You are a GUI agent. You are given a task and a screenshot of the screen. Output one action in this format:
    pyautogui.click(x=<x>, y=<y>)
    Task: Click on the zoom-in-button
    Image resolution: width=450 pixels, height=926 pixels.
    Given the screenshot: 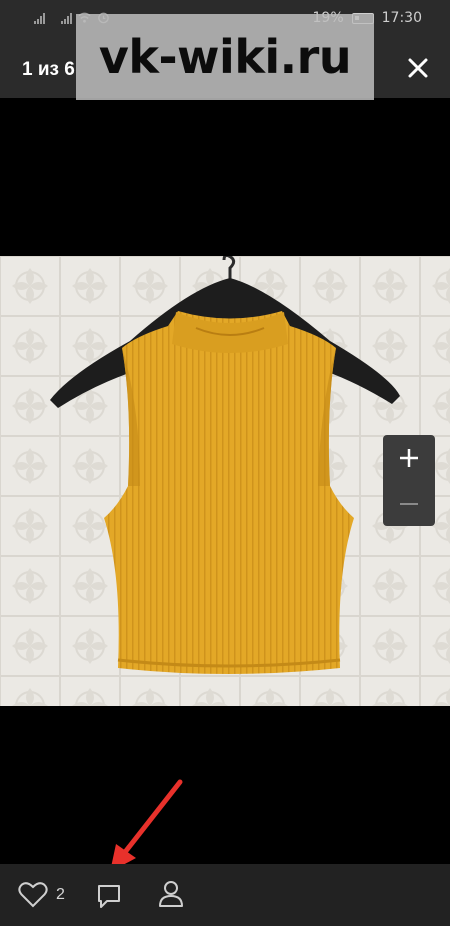 What is the action you would take?
    pyautogui.click(x=409, y=457)
    